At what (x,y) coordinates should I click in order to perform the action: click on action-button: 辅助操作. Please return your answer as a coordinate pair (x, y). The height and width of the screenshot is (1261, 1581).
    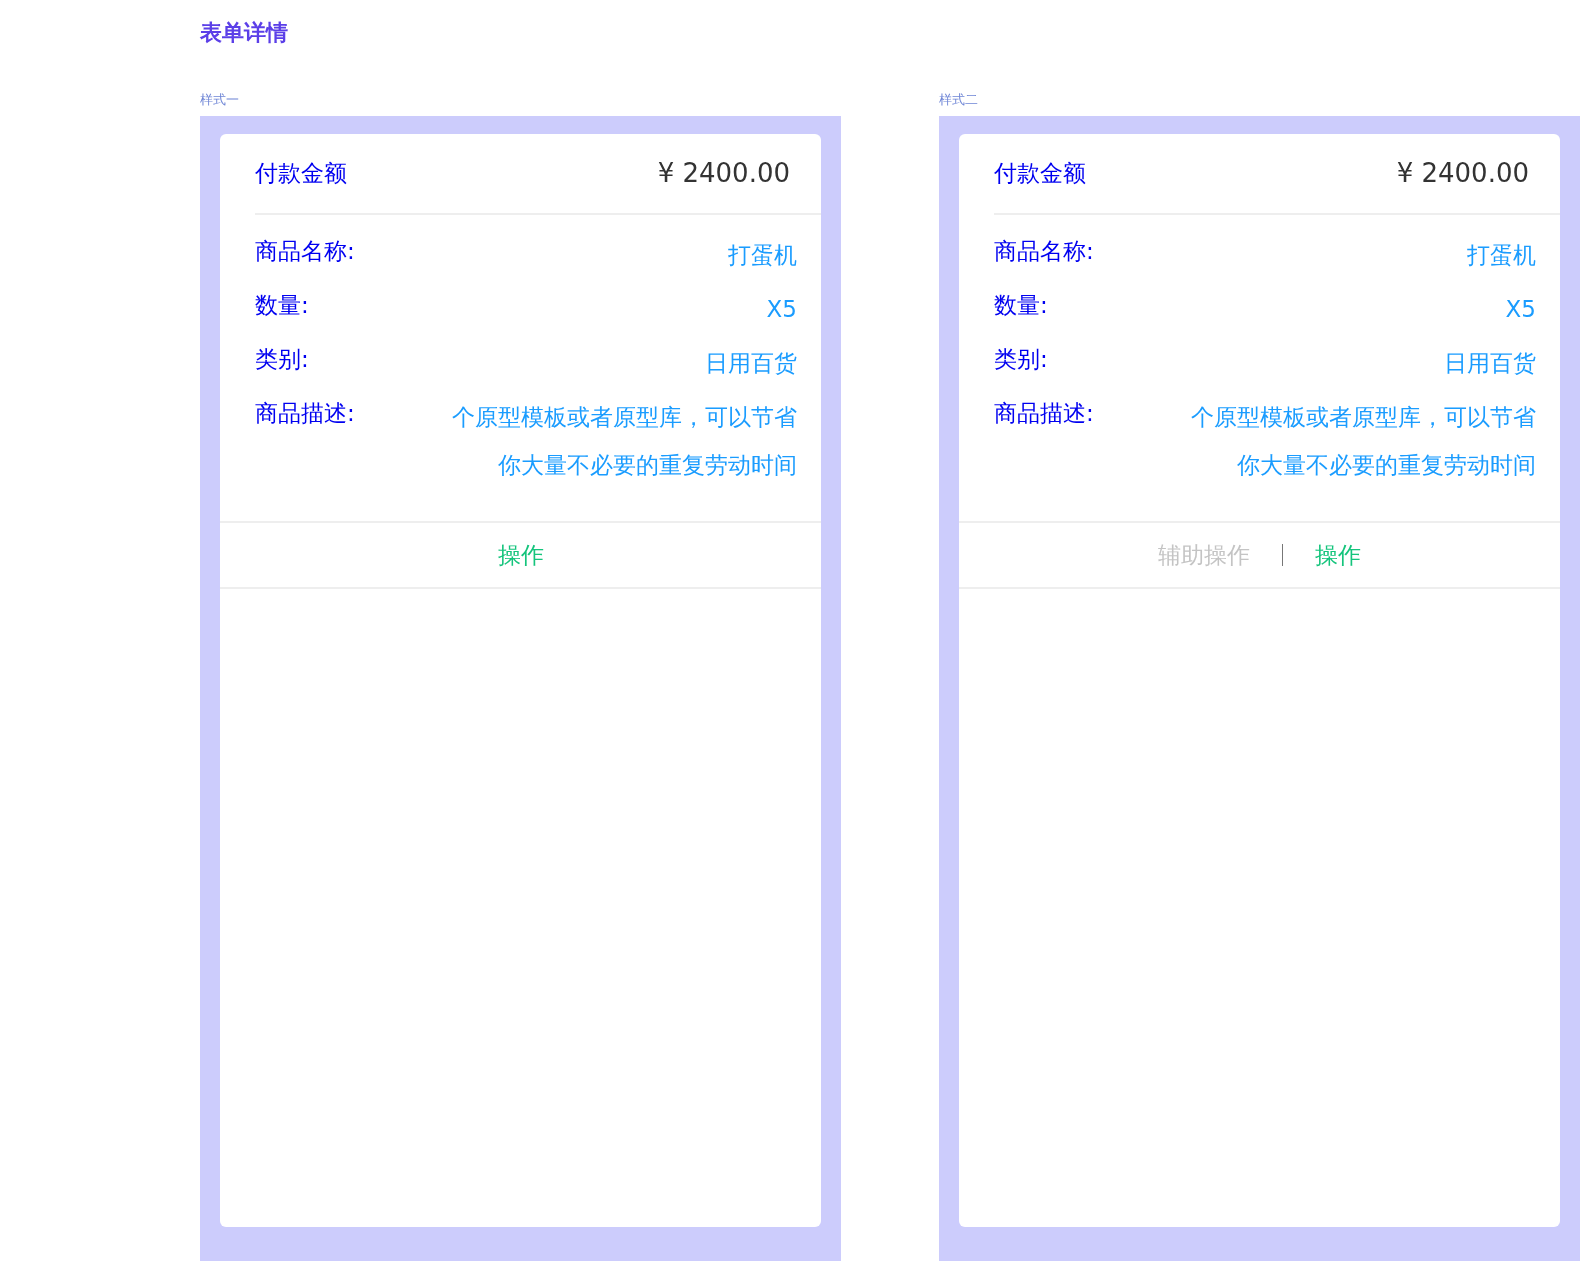
    Looking at the image, I should click on (1204, 555).